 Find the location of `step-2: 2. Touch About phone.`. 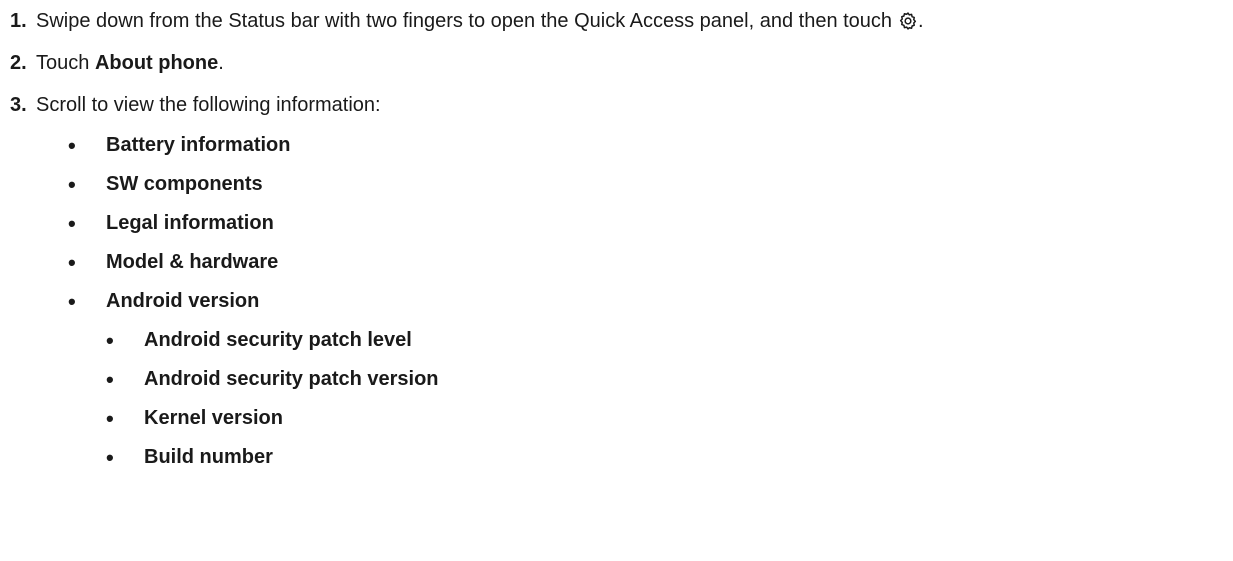

step-2: 2. Touch About phone. is located at coordinates (620, 63).